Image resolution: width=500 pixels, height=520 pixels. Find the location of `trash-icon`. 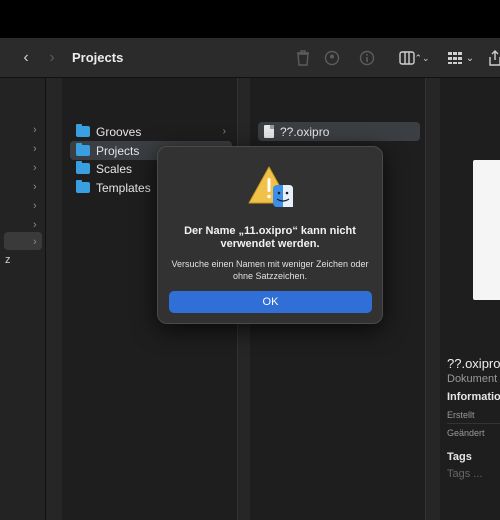

trash-icon is located at coordinates (303, 58).